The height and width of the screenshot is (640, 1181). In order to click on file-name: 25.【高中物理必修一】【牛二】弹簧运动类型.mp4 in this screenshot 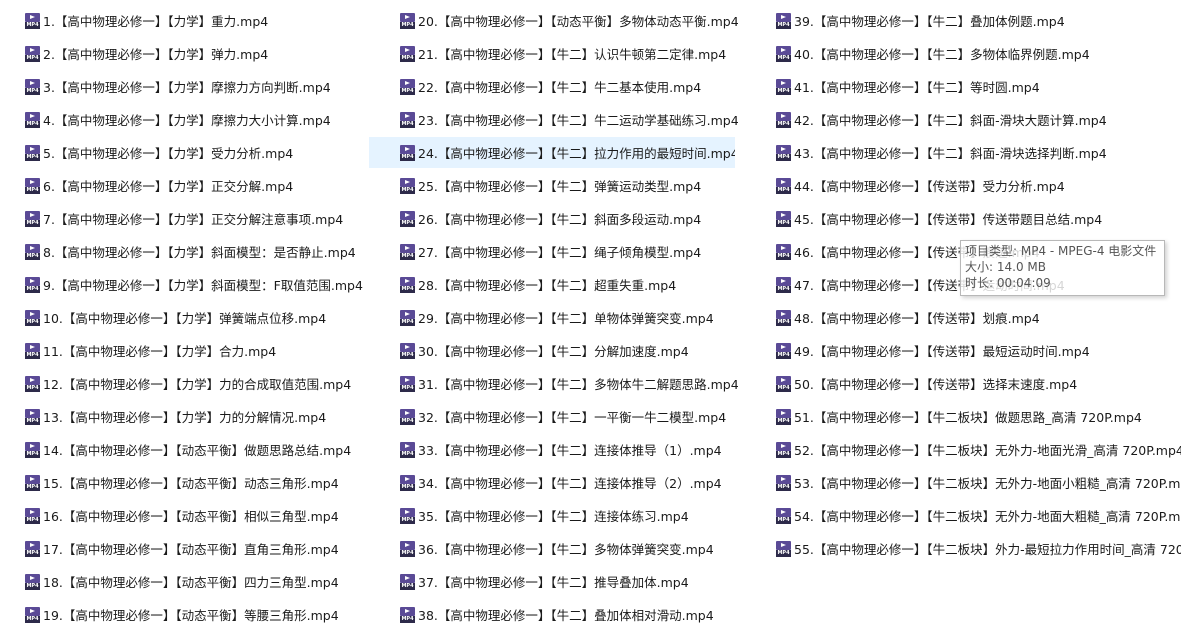, I will do `click(560, 186)`.